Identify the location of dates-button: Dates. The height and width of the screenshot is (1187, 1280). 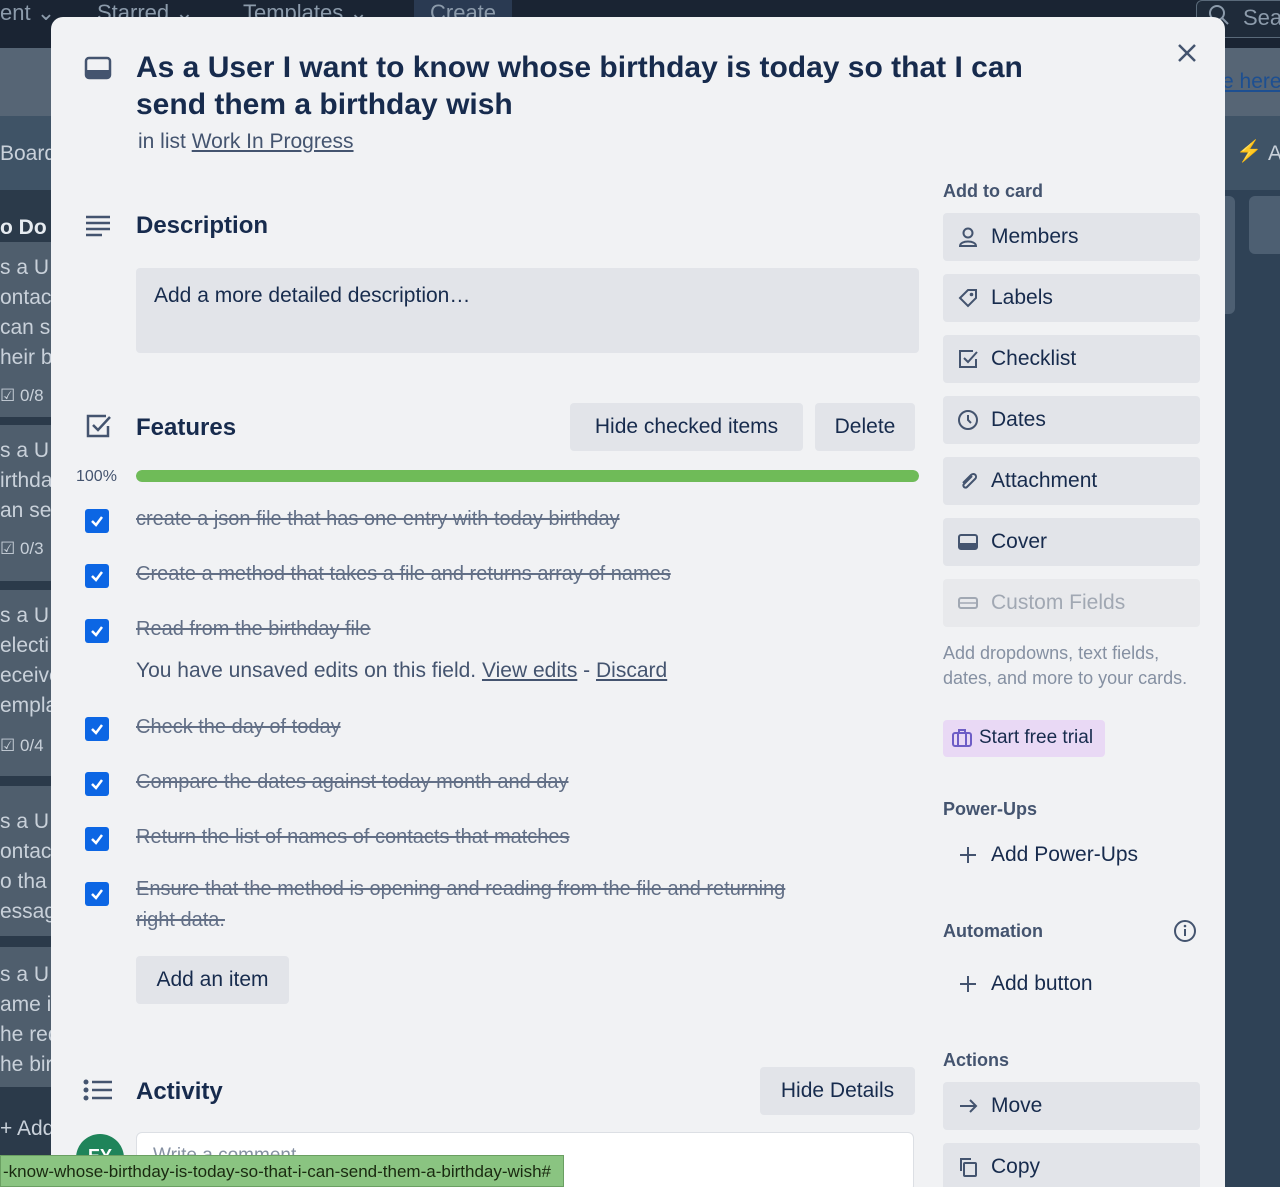
(1071, 420).